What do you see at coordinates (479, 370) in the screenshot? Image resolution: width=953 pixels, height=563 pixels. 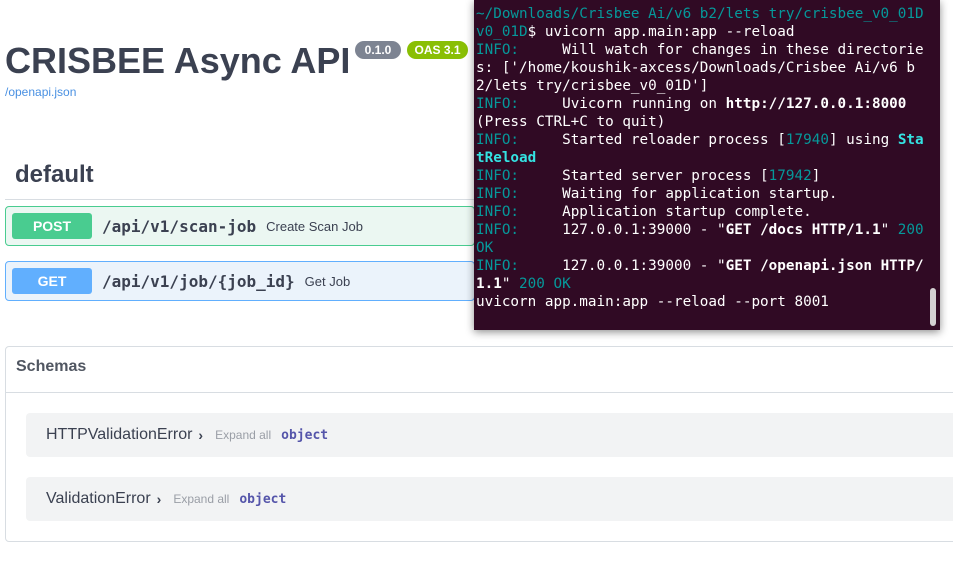 I see `schemas-header: Schemas` at bounding box center [479, 370].